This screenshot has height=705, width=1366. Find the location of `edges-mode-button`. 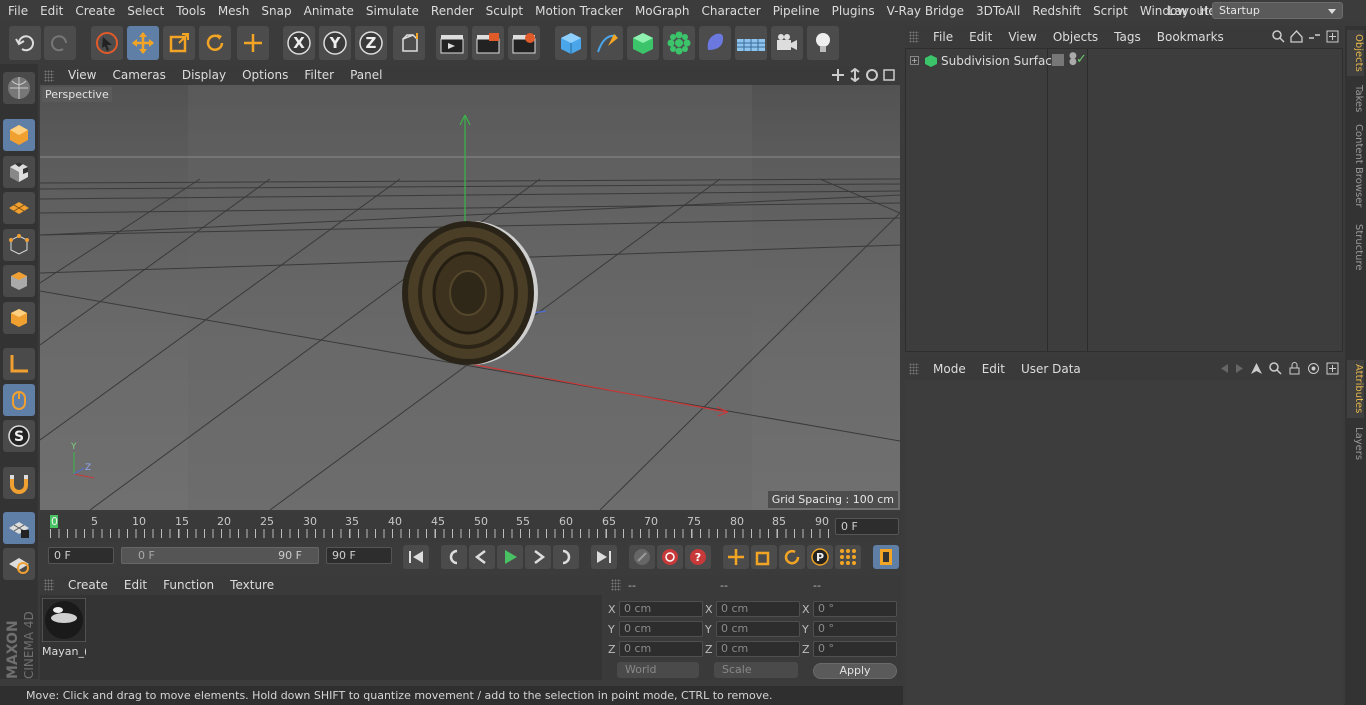

edges-mode-button is located at coordinates (19, 281).